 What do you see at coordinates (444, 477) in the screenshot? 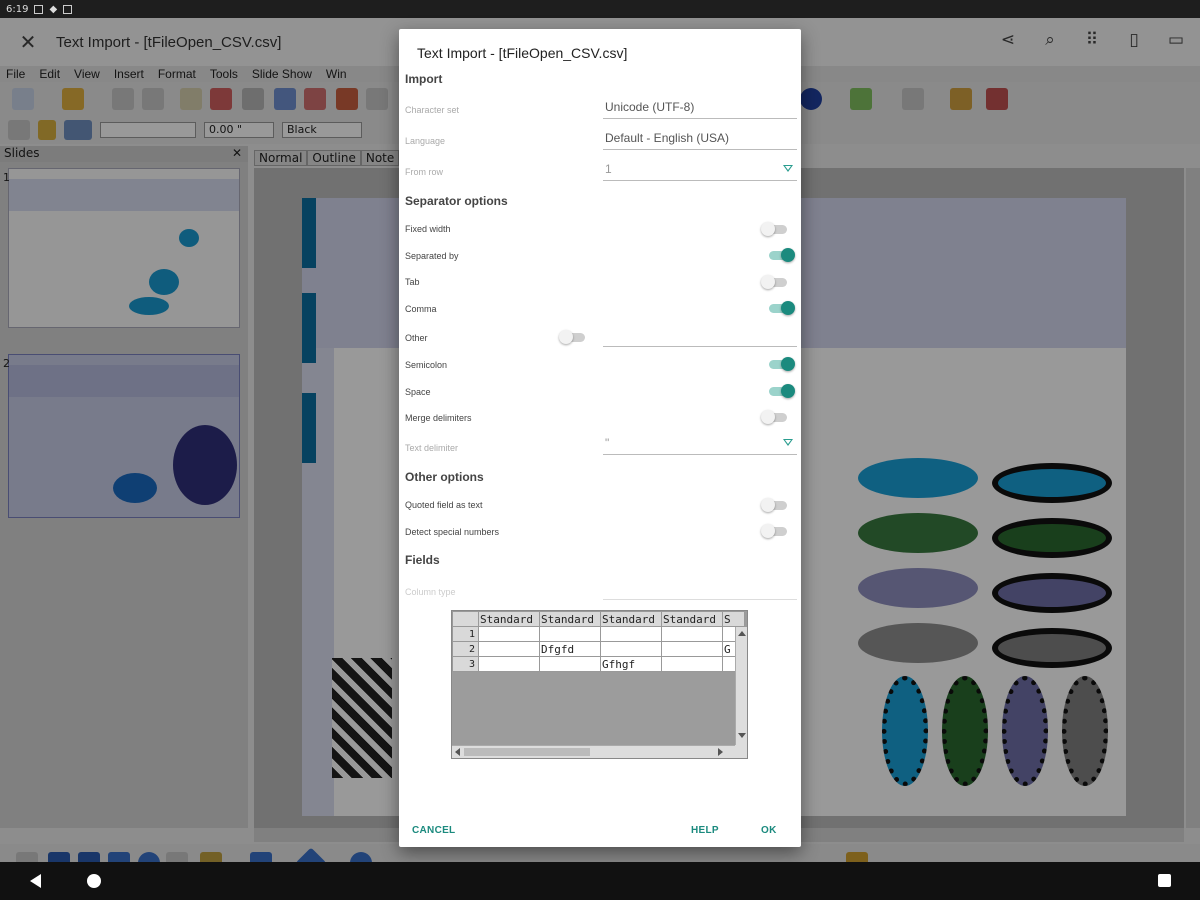
I see `other-options-heading: Other options` at bounding box center [444, 477].